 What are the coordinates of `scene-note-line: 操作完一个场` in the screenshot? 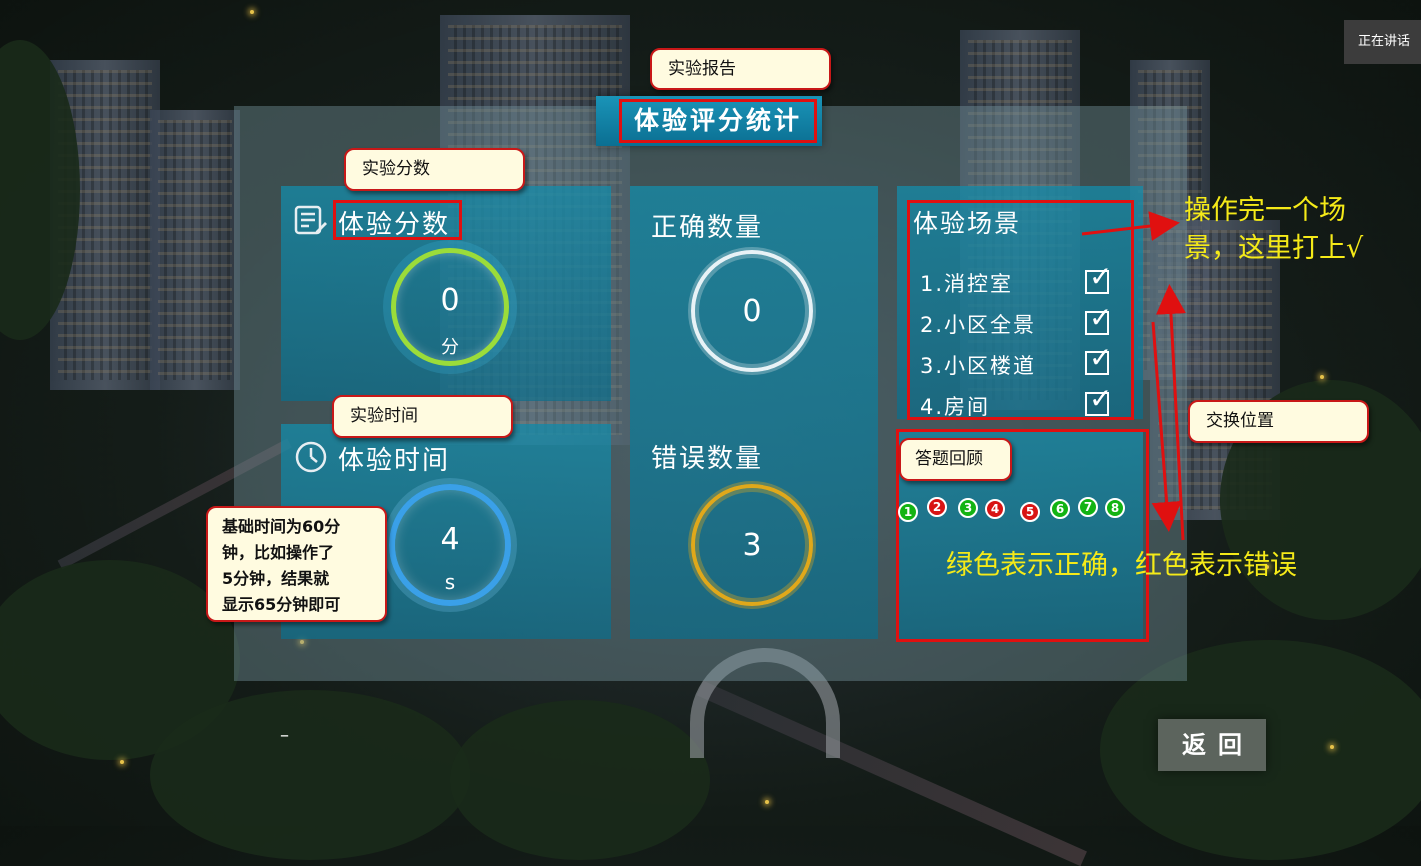 It's located at (1265, 210).